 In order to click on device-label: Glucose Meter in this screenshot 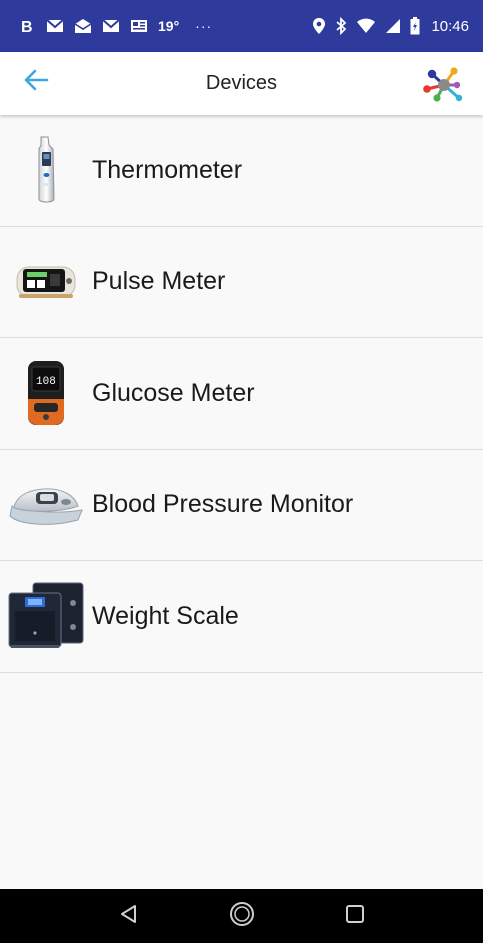, I will do `click(173, 392)`.